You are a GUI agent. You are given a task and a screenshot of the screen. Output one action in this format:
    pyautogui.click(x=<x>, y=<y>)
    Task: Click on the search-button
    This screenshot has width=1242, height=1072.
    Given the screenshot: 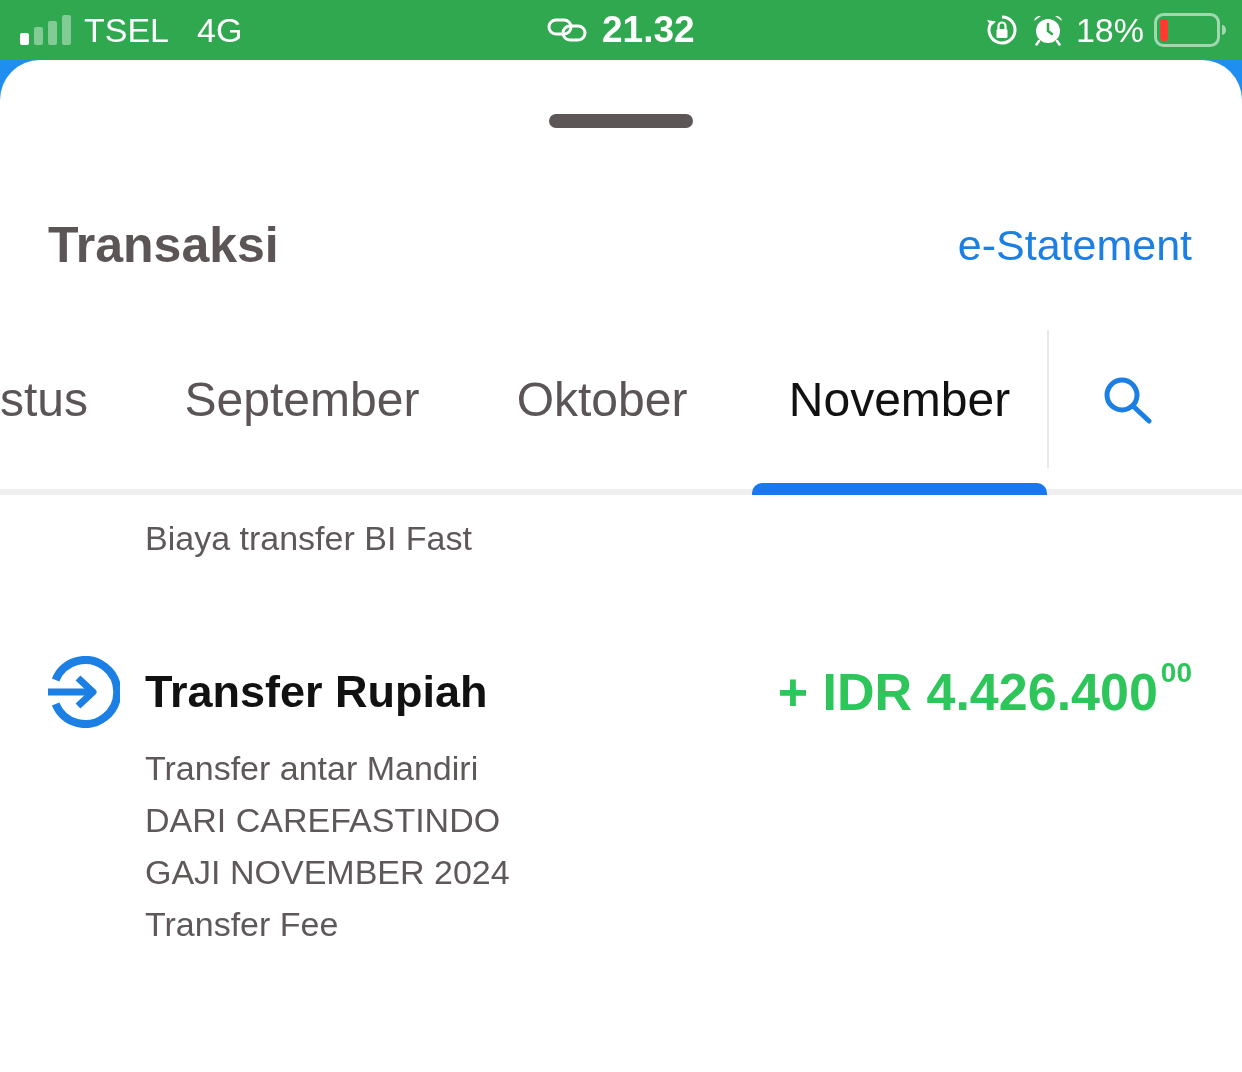 What is the action you would take?
    pyautogui.click(x=1128, y=400)
    